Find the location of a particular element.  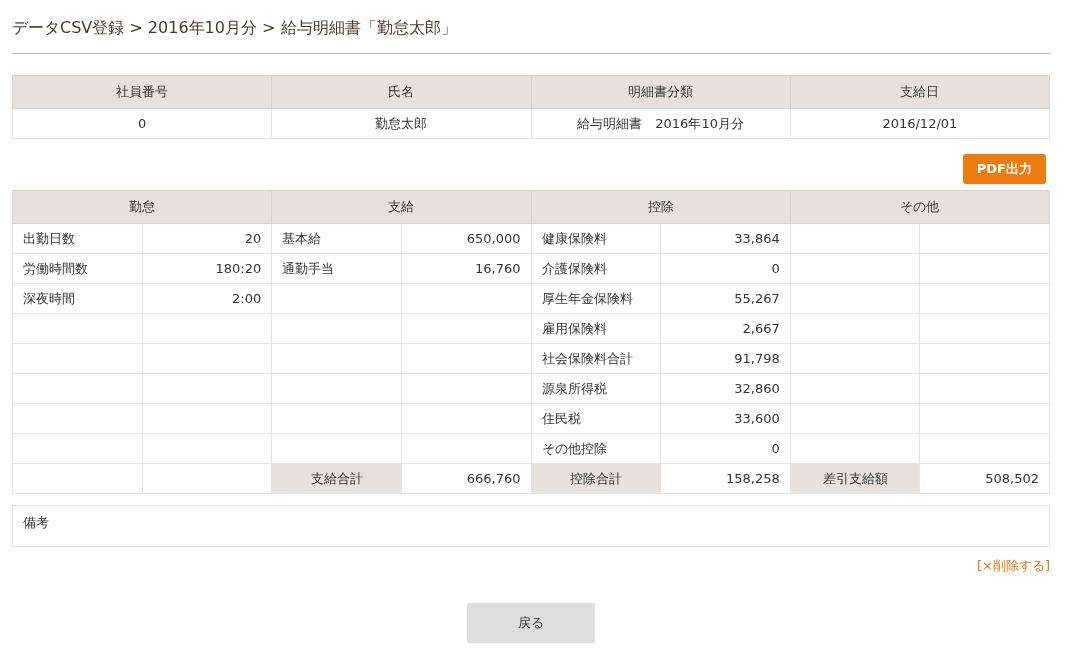

item-label: 雇用保険料 is located at coordinates (596, 328).